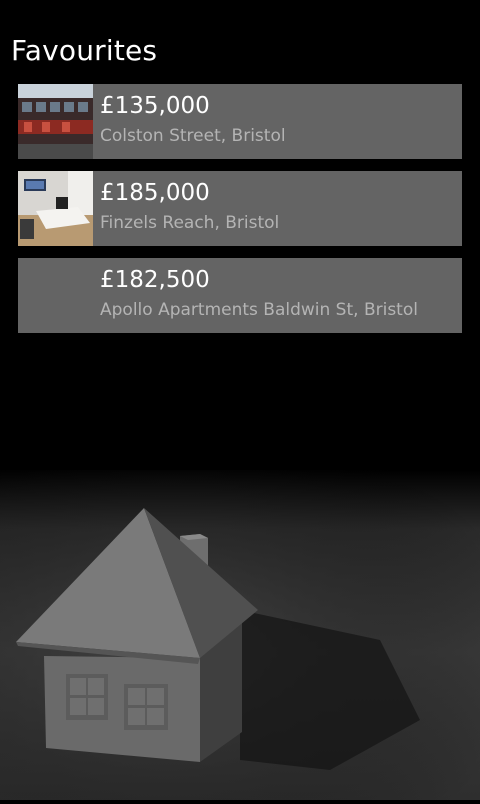 This screenshot has width=480, height=804. I want to click on property-address: Colston Street, Bristol, so click(193, 136).